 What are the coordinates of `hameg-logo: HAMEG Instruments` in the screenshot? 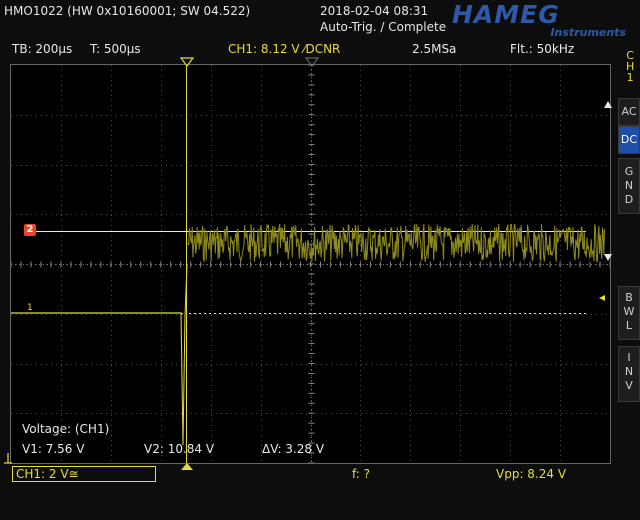 It's located at (541, 19).